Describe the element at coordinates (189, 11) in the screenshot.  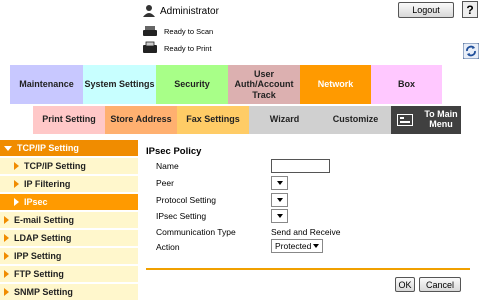
I see `admin-name: Administrator` at that location.